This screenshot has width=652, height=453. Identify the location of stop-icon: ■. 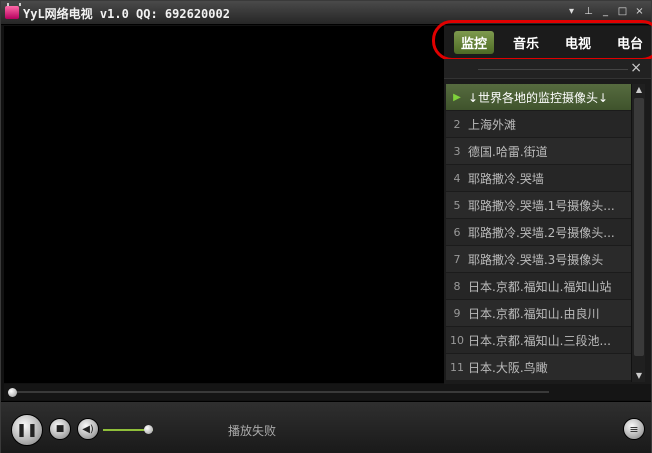
(60, 429).